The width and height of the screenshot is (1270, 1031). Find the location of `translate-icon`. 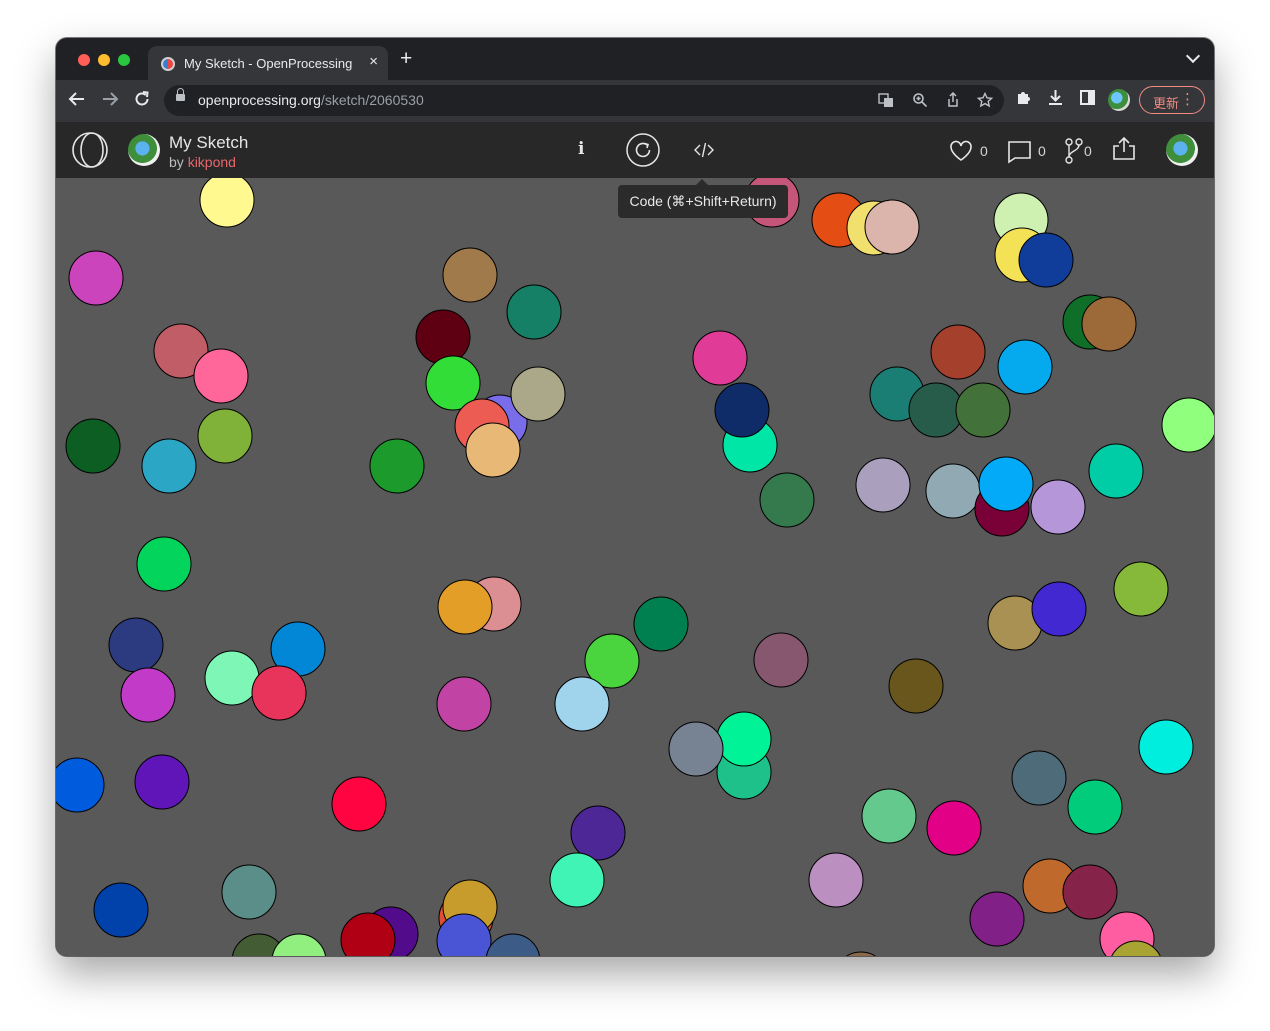

translate-icon is located at coordinates (886, 101).